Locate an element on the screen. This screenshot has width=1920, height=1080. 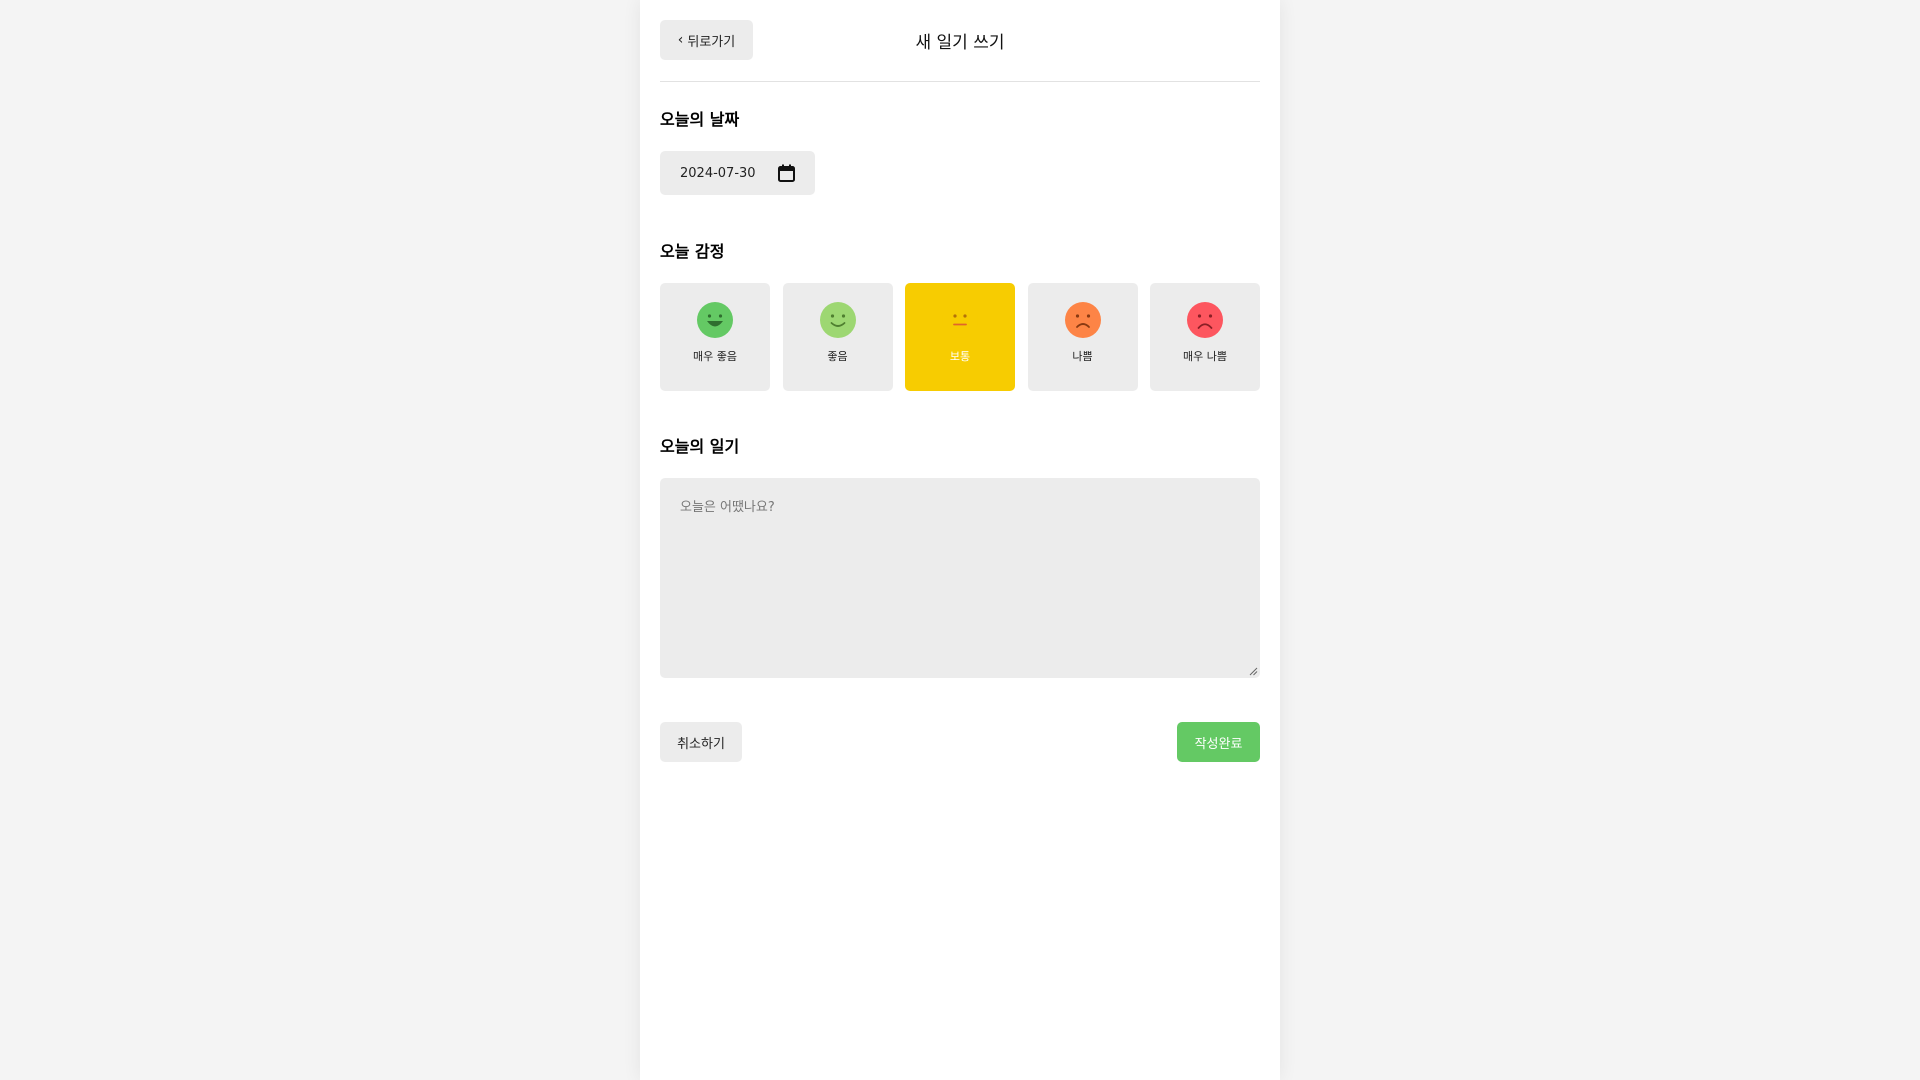
emotion-option-very-good: 매우 좋음 is located at coordinates (715, 337).